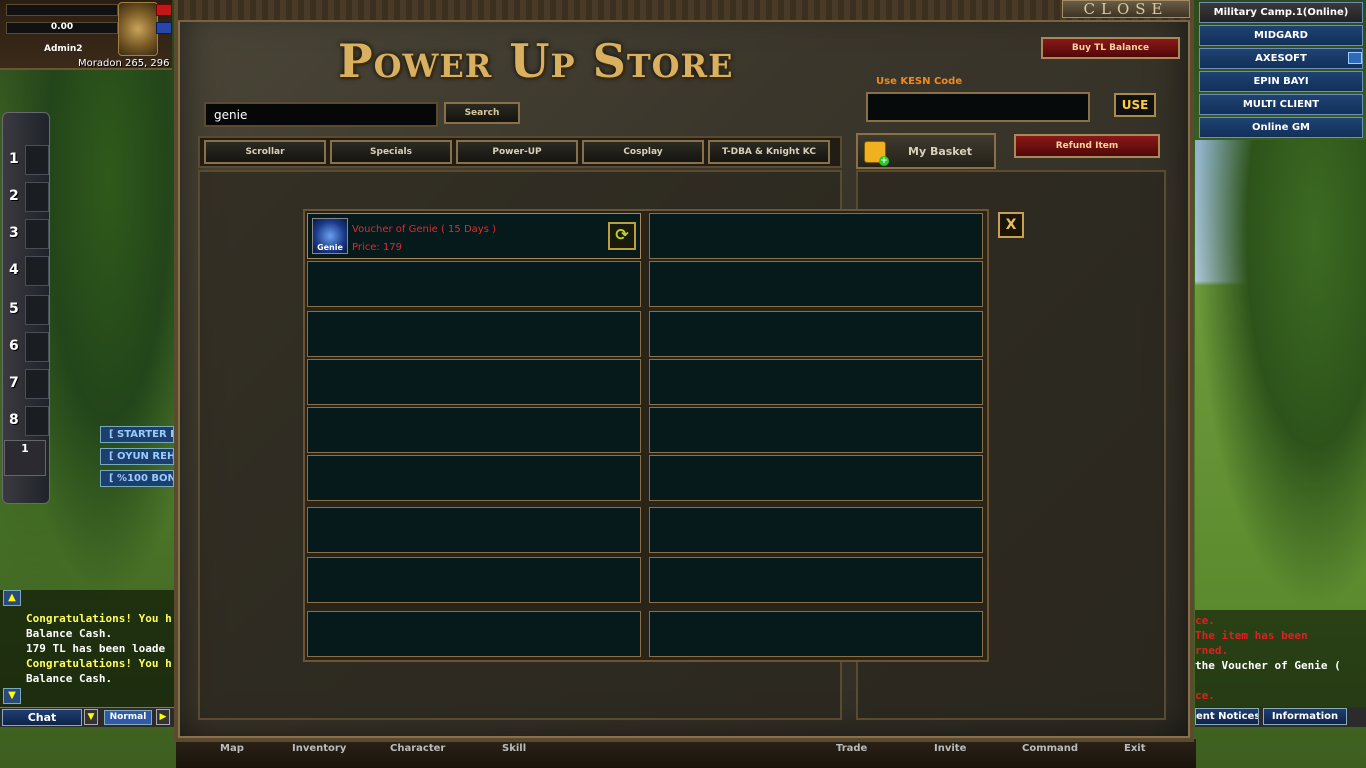  Describe the element at coordinates (137, 478) in the screenshot. I see `side-link-bonus: [ %100 BONU` at that location.